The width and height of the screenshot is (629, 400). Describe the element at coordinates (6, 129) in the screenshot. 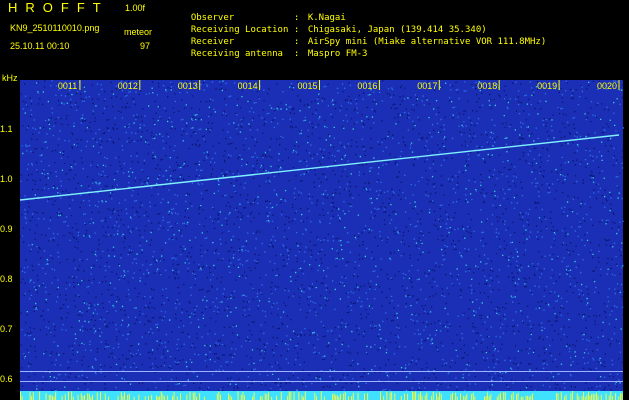

I see `y-tick-label: 1.1` at that location.